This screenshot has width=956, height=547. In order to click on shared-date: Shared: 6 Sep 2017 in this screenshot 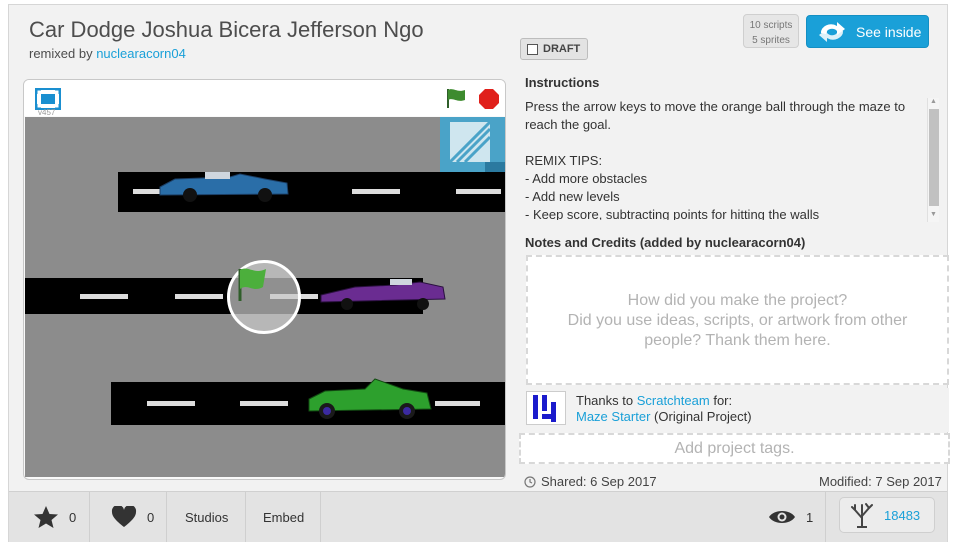, I will do `click(590, 481)`.